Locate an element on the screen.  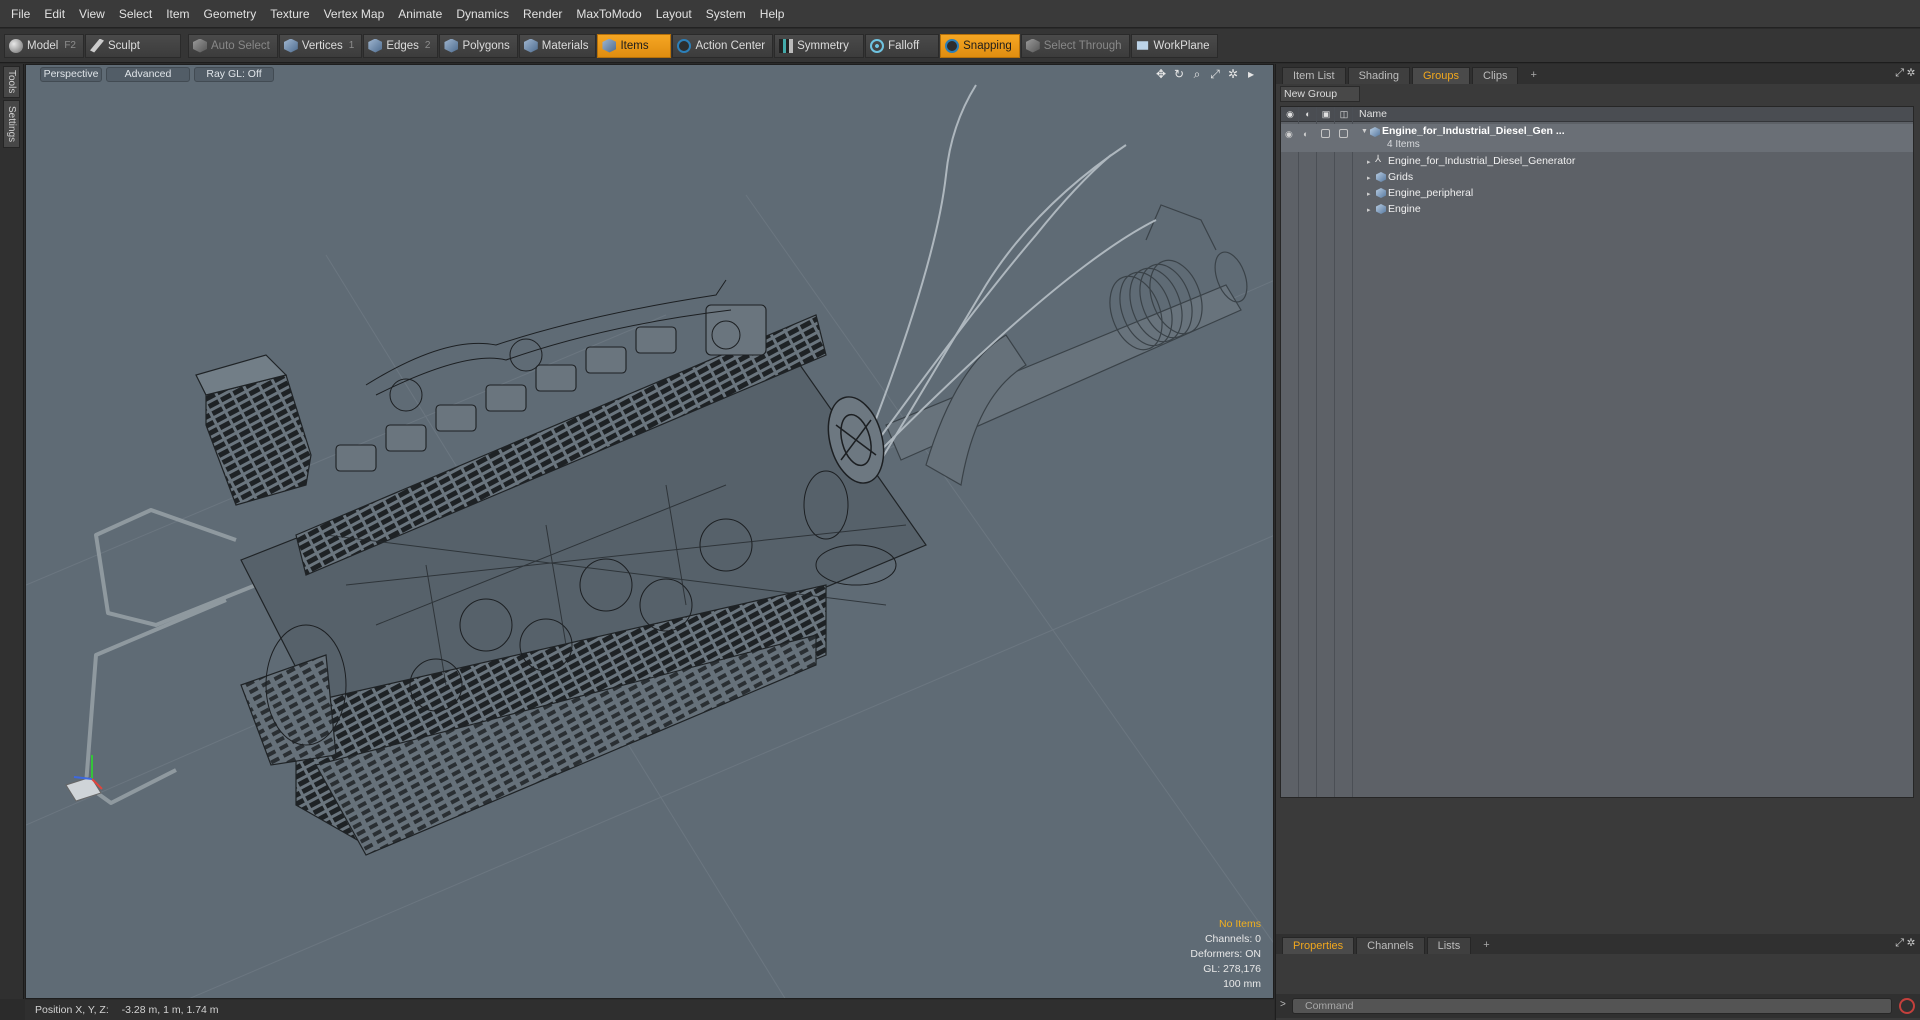
polygons-icon is located at coordinates (451, 45).